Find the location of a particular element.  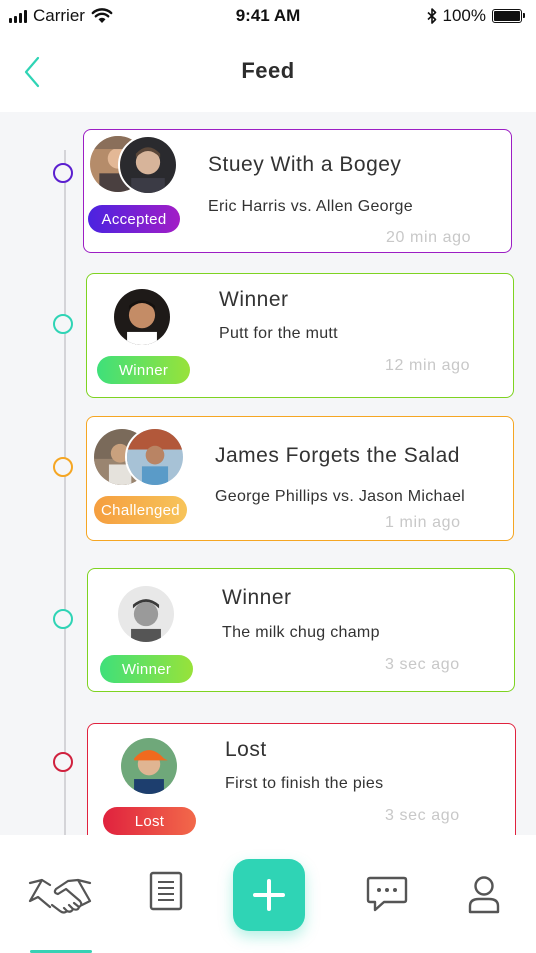

card-subtitle: The milk chug champ is located at coordinates (301, 632).